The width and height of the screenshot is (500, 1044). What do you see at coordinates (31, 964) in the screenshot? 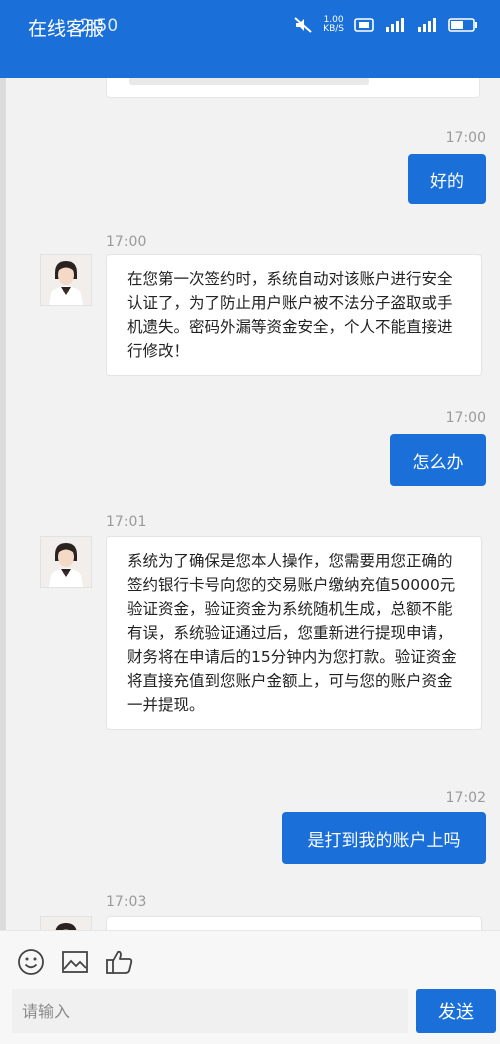
I see `emoji-icon` at bounding box center [31, 964].